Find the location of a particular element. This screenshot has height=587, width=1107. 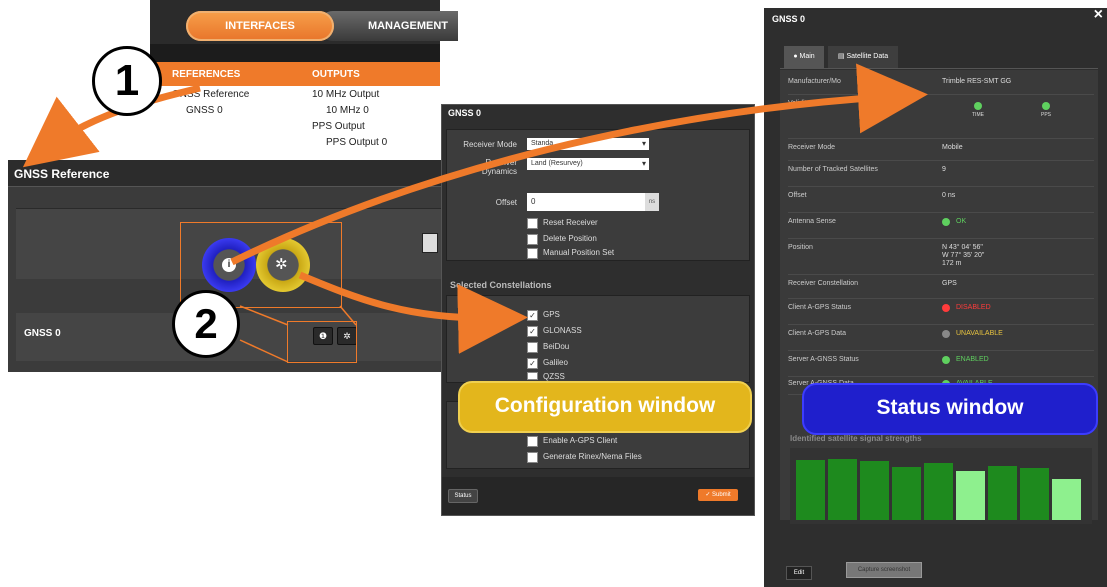

arrow-to-configuration-window is located at coordinates (413, 312).